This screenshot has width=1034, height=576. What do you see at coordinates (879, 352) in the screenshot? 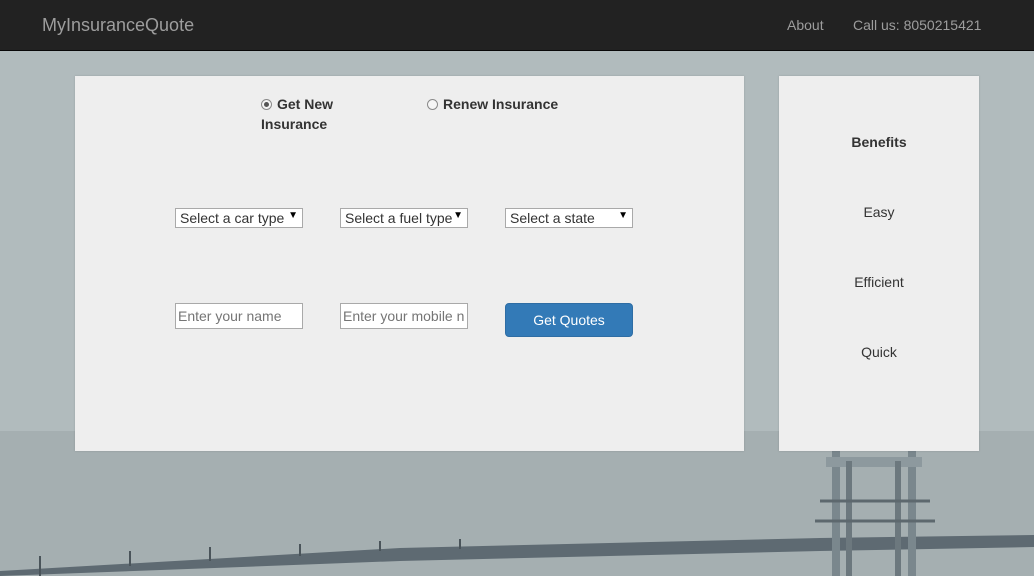
I see `benefit-item: Quick` at bounding box center [879, 352].